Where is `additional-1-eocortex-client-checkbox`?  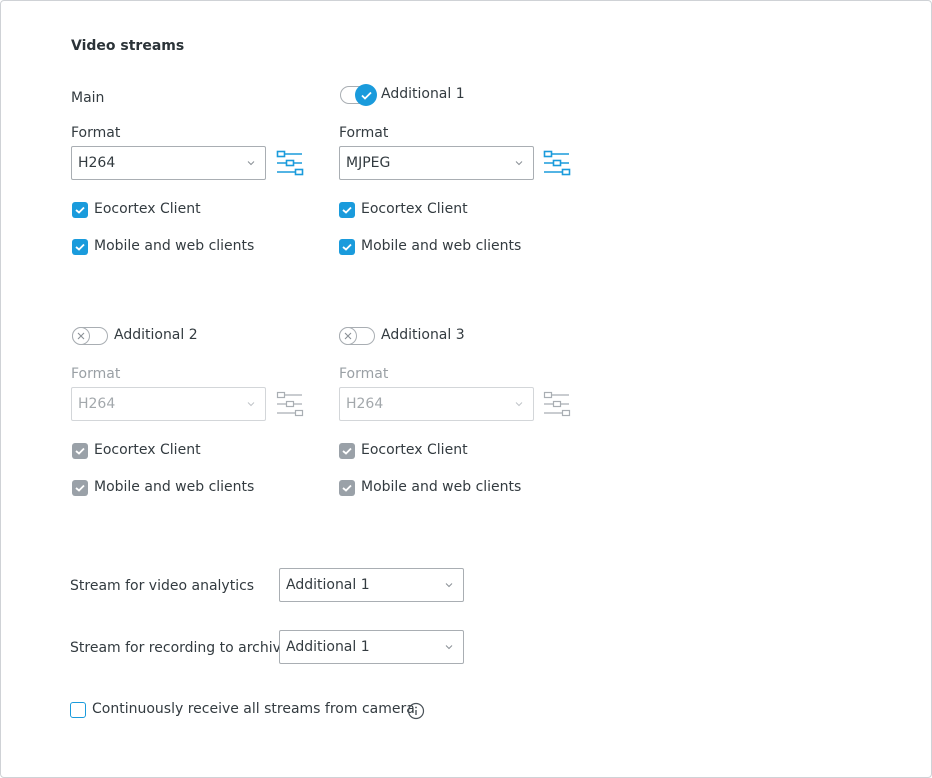 additional-1-eocortex-client-checkbox is located at coordinates (347, 210).